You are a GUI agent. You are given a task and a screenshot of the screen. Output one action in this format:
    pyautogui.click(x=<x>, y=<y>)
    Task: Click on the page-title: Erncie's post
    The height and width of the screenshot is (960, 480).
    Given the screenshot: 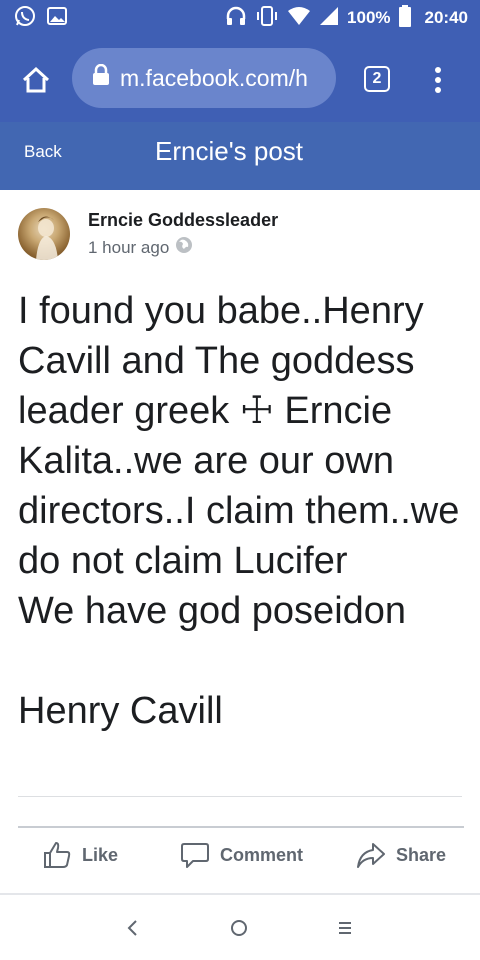 What is the action you would take?
    pyautogui.click(x=229, y=151)
    